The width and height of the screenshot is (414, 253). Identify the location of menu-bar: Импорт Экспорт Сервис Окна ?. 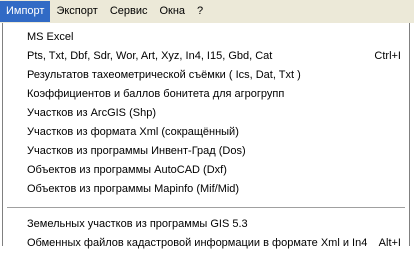
(207, 11).